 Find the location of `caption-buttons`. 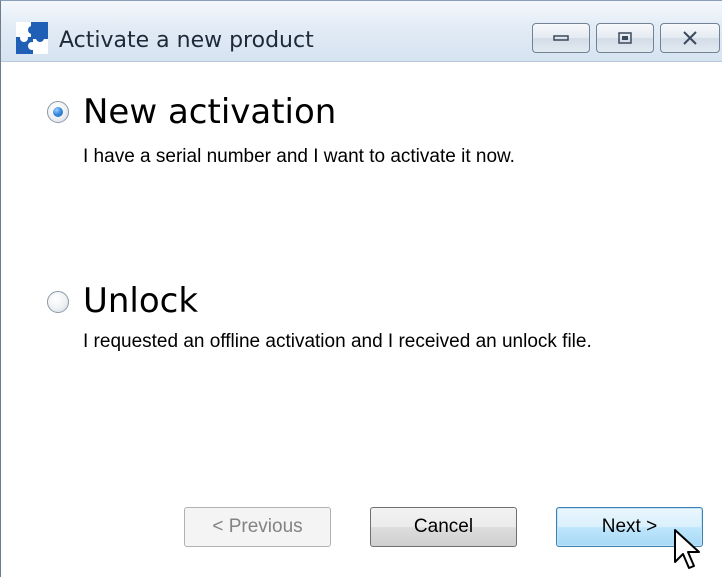

caption-buttons is located at coordinates (626, 38).